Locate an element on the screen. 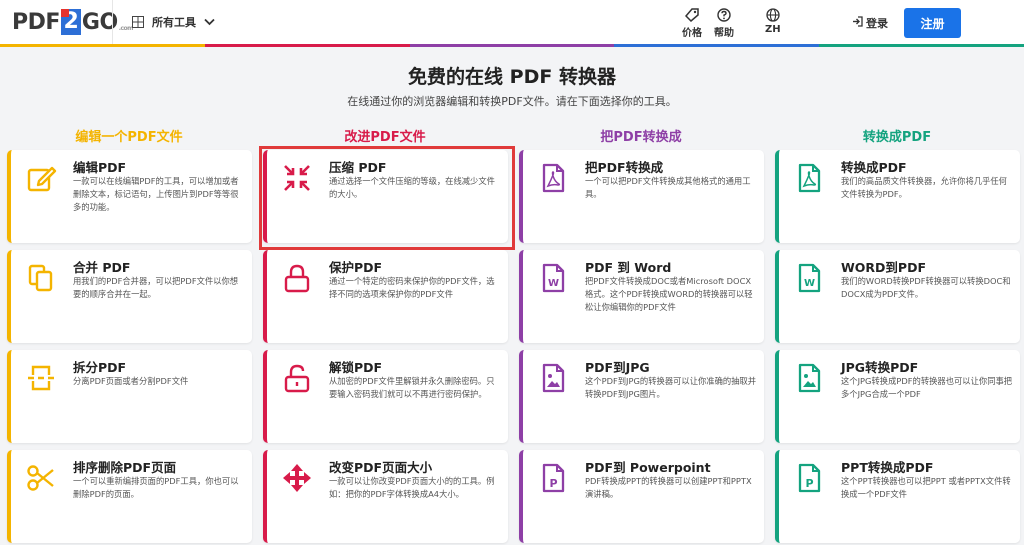 The height and width of the screenshot is (545, 1024). tool-title: 压缩 PDF is located at coordinates (358, 167).